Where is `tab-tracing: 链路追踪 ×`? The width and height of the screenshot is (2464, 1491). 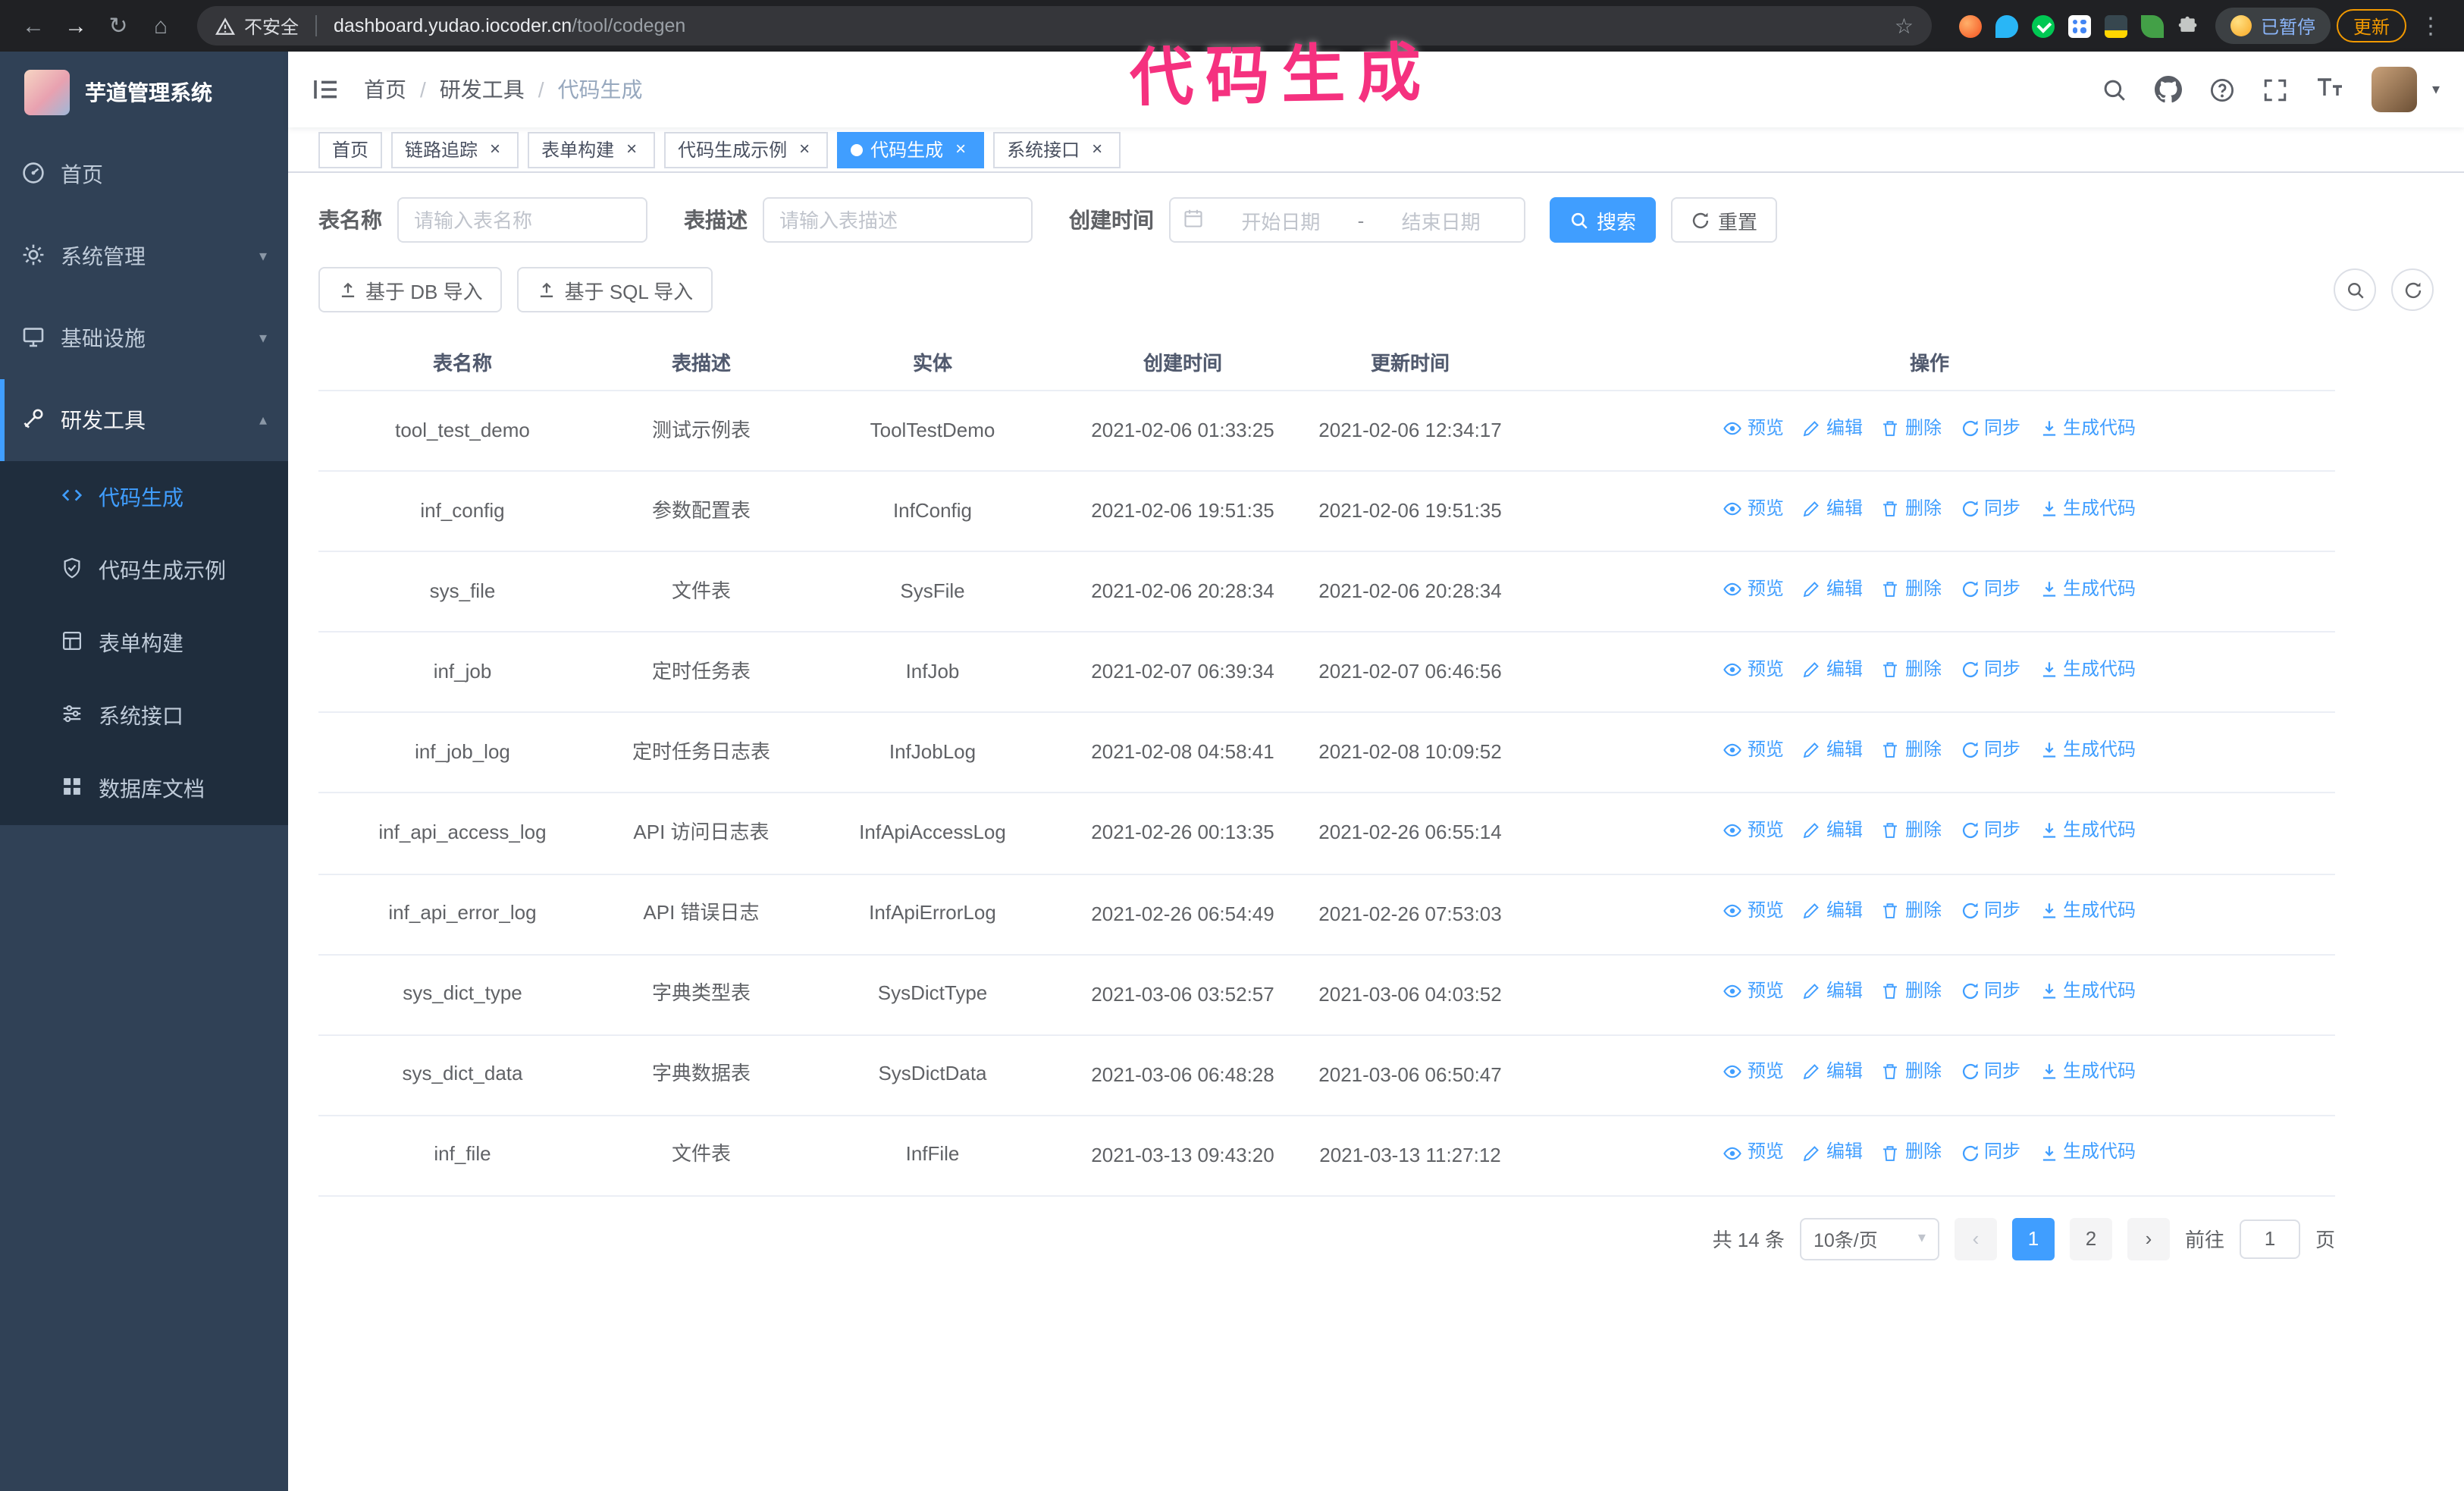
tab-tracing: 链路追踪 × is located at coordinates (455, 149).